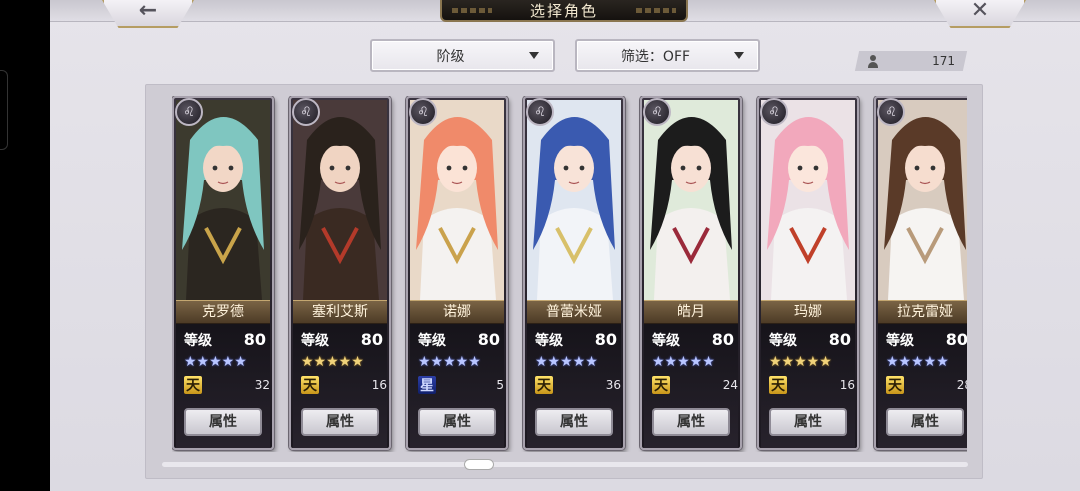 Image resolution: width=1080 pixels, height=491 pixels. I want to click on character-card: ♌ 玛娜 等级 80 ★★★★★ 天 16 属性, so click(808, 273).